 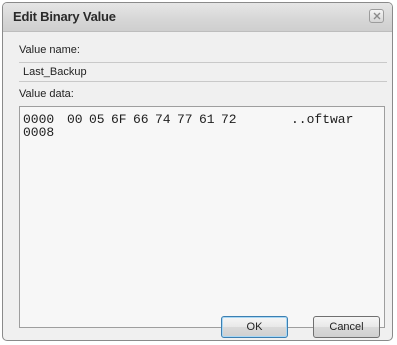 I want to click on value-name-field: Last_Backup, so click(x=203, y=72).